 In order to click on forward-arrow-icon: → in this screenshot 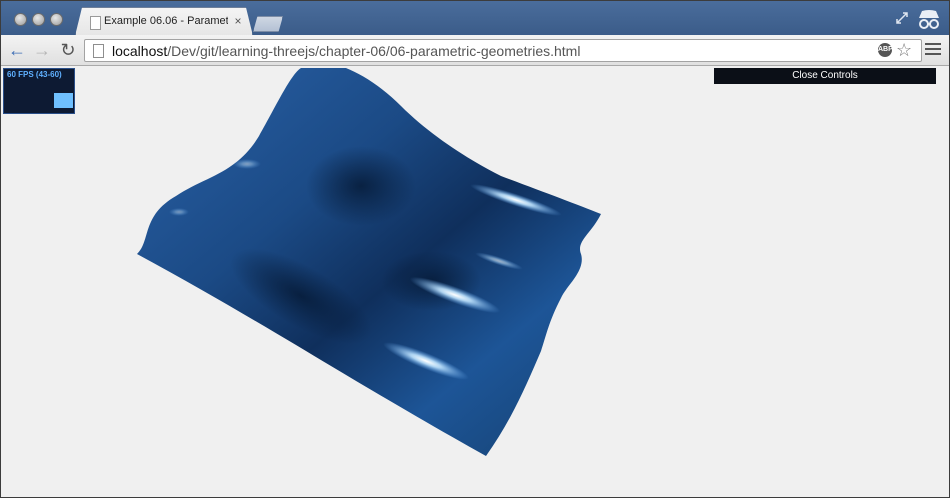, I will do `click(42, 50)`.